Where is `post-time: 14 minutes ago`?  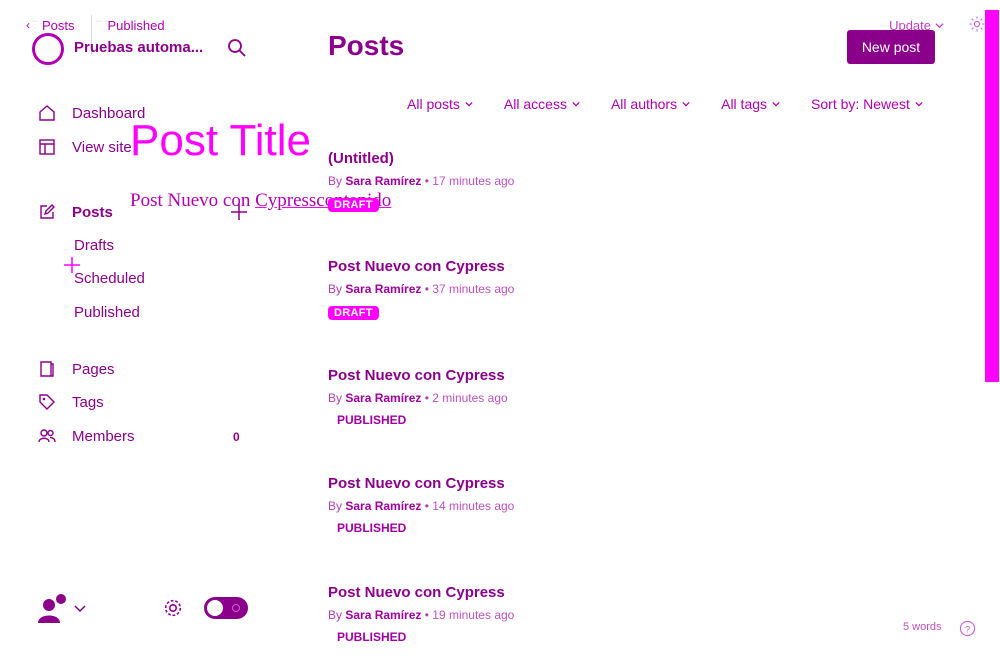 post-time: 14 minutes ago is located at coordinates (473, 506).